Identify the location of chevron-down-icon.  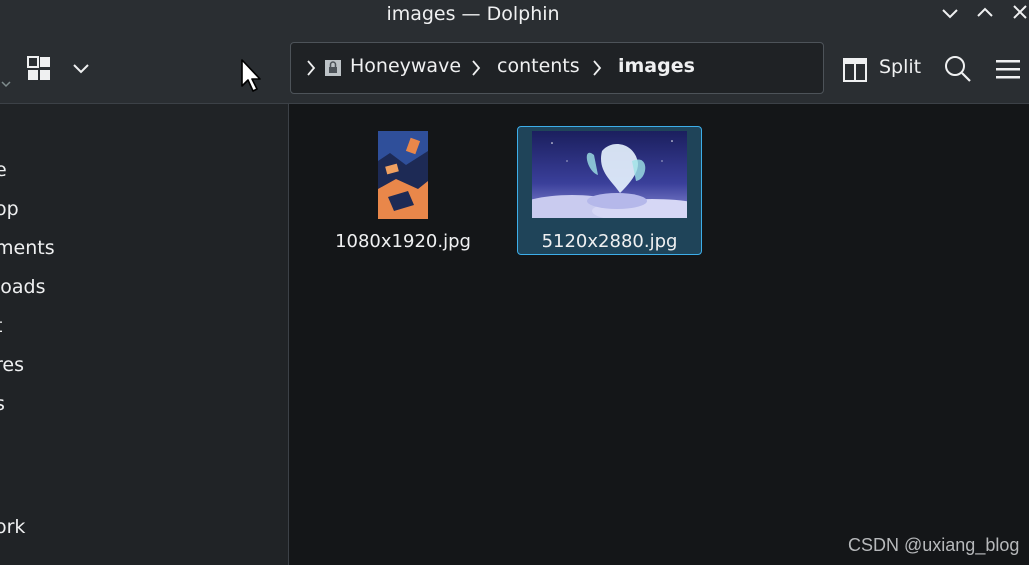
(6, 84).